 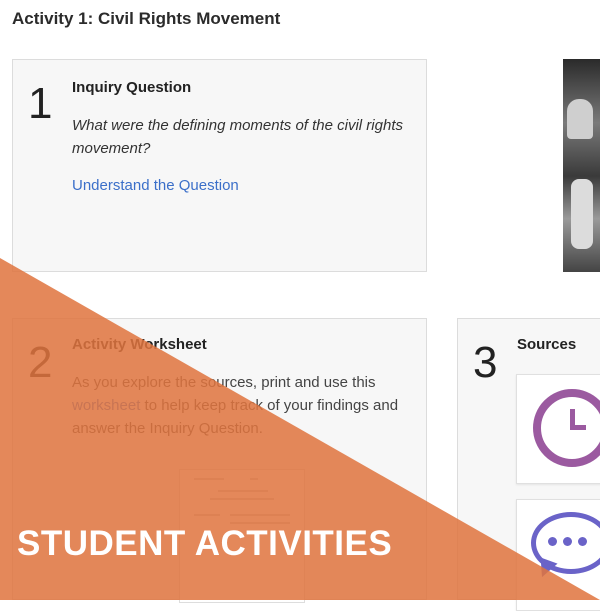 What do you see at coordinates (205, 543) in the screenshot?
I see `student-activities-label: STUDENT ACTIVITIES` at bounding box center [205, 543].